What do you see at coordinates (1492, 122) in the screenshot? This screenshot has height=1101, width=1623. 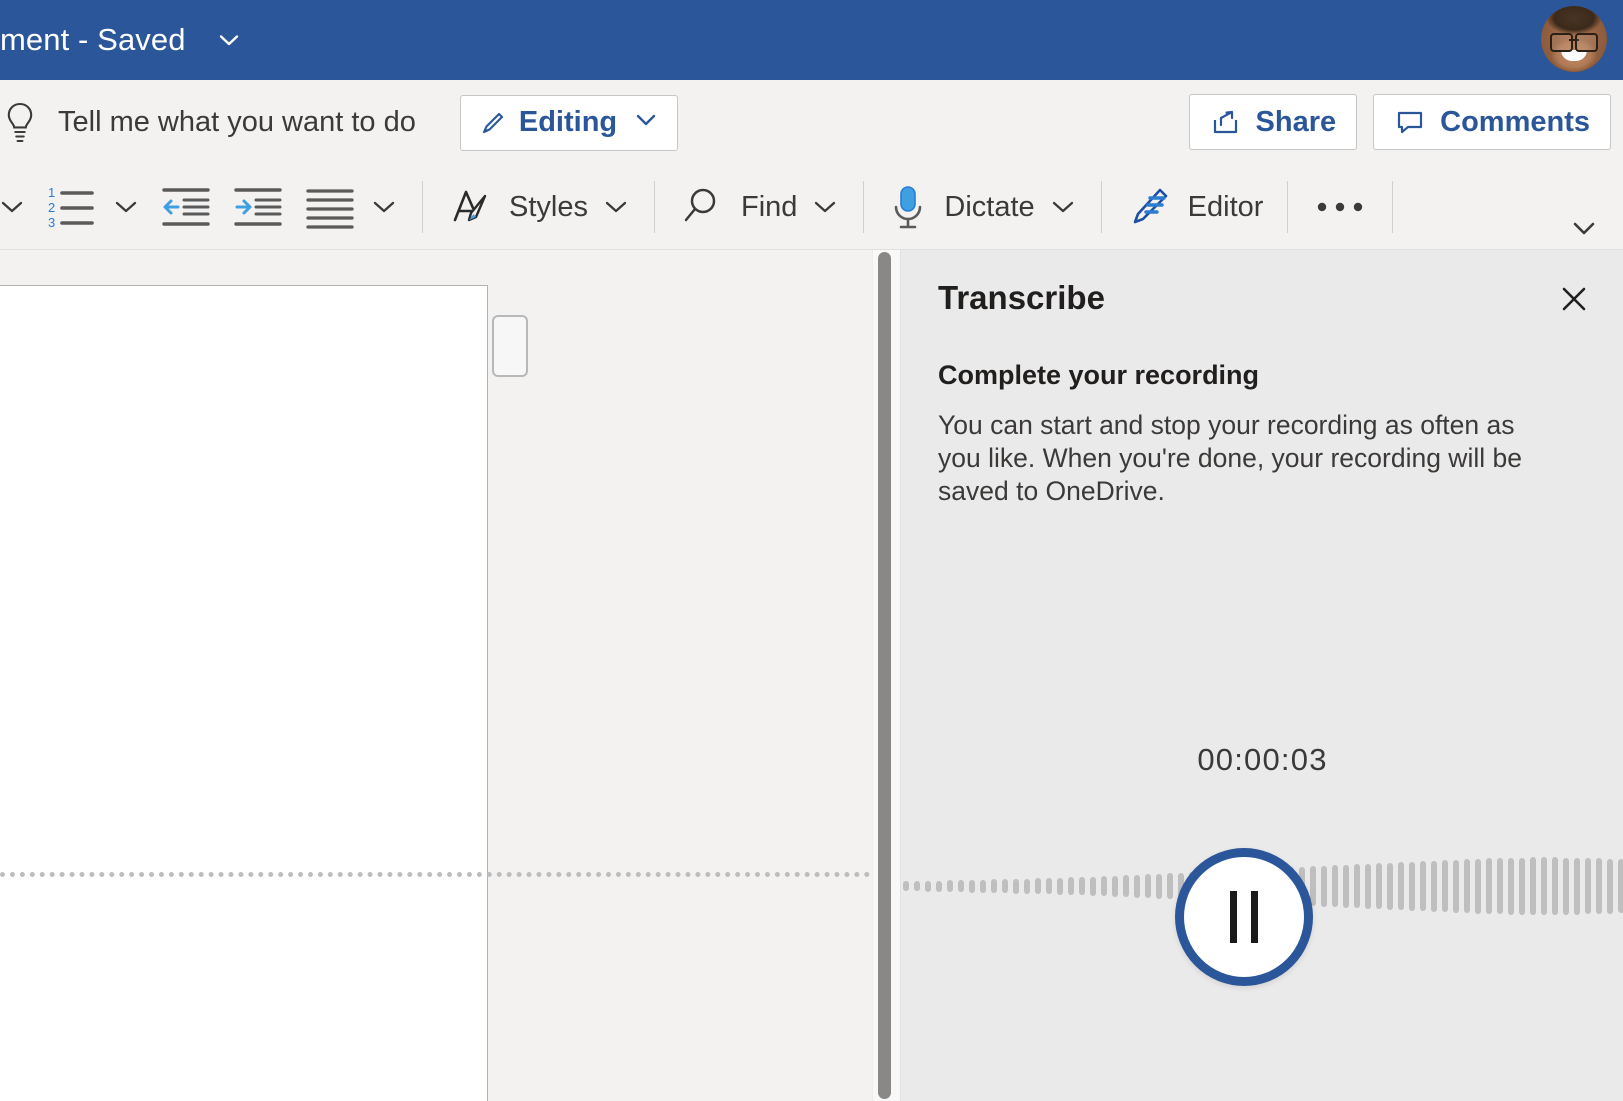 I see `comments-button: Comments` at bounding box center [1492, 122].